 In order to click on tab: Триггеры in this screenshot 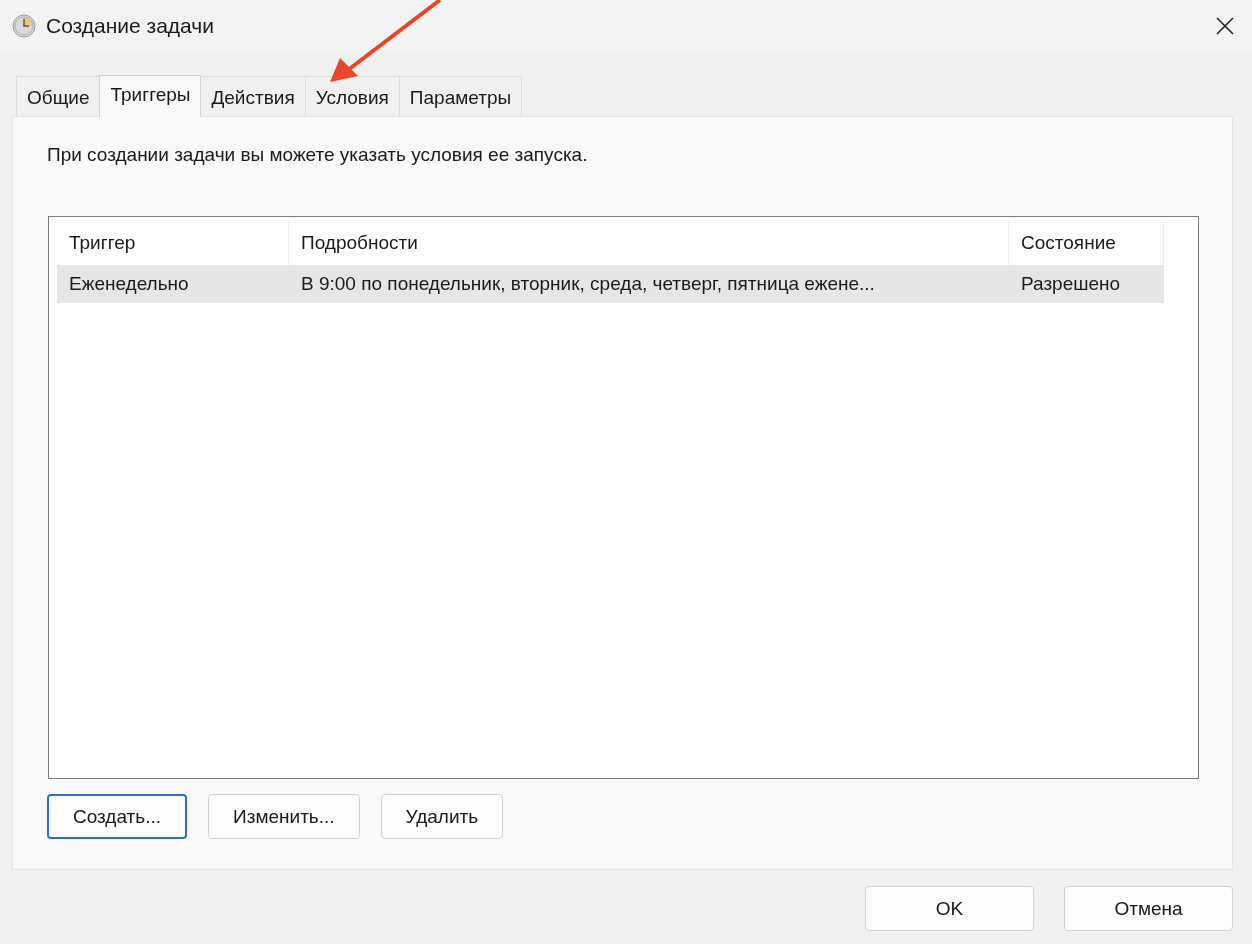, I will do `click(150, 96)`.